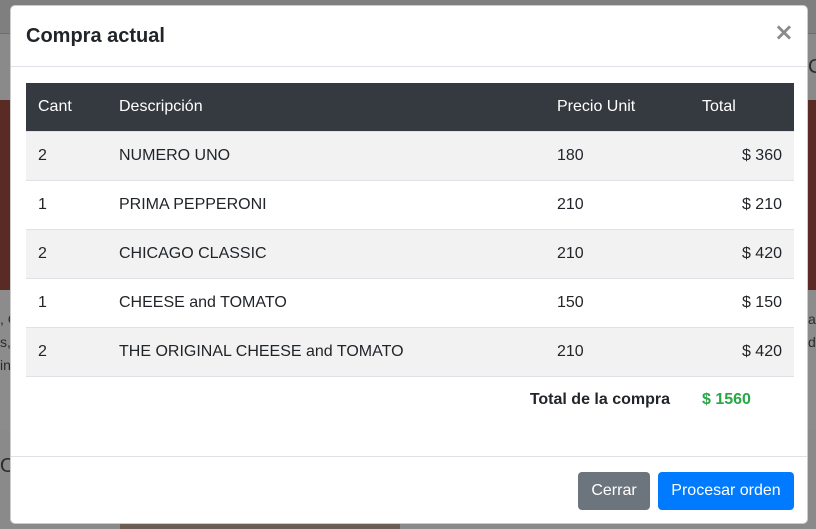 The image size is (816, 529). What do you see at coordinates (726, 400) in the screenshot?
I see `purchase-total-value: $ 1560` at bounding box center [726, 400].